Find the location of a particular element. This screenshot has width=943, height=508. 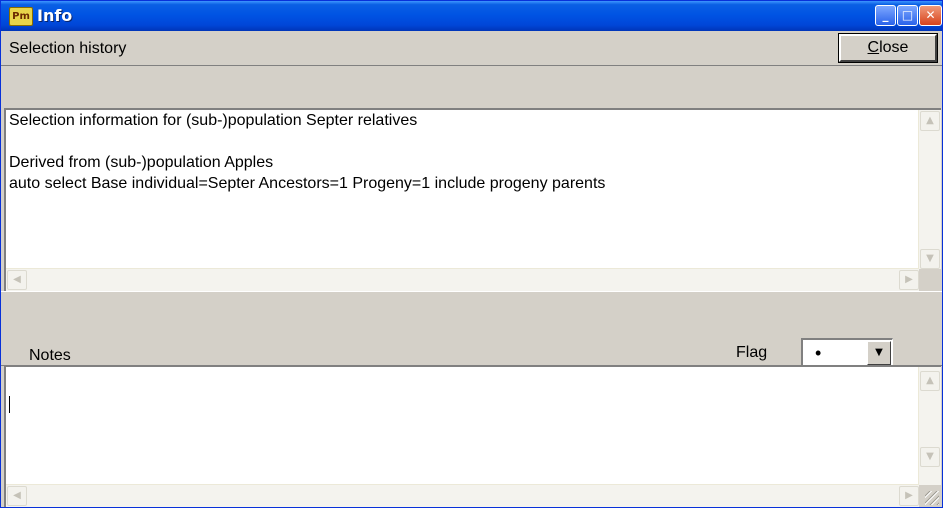

flag-dropdown: • ▼ is located at coordinates (847, 353).